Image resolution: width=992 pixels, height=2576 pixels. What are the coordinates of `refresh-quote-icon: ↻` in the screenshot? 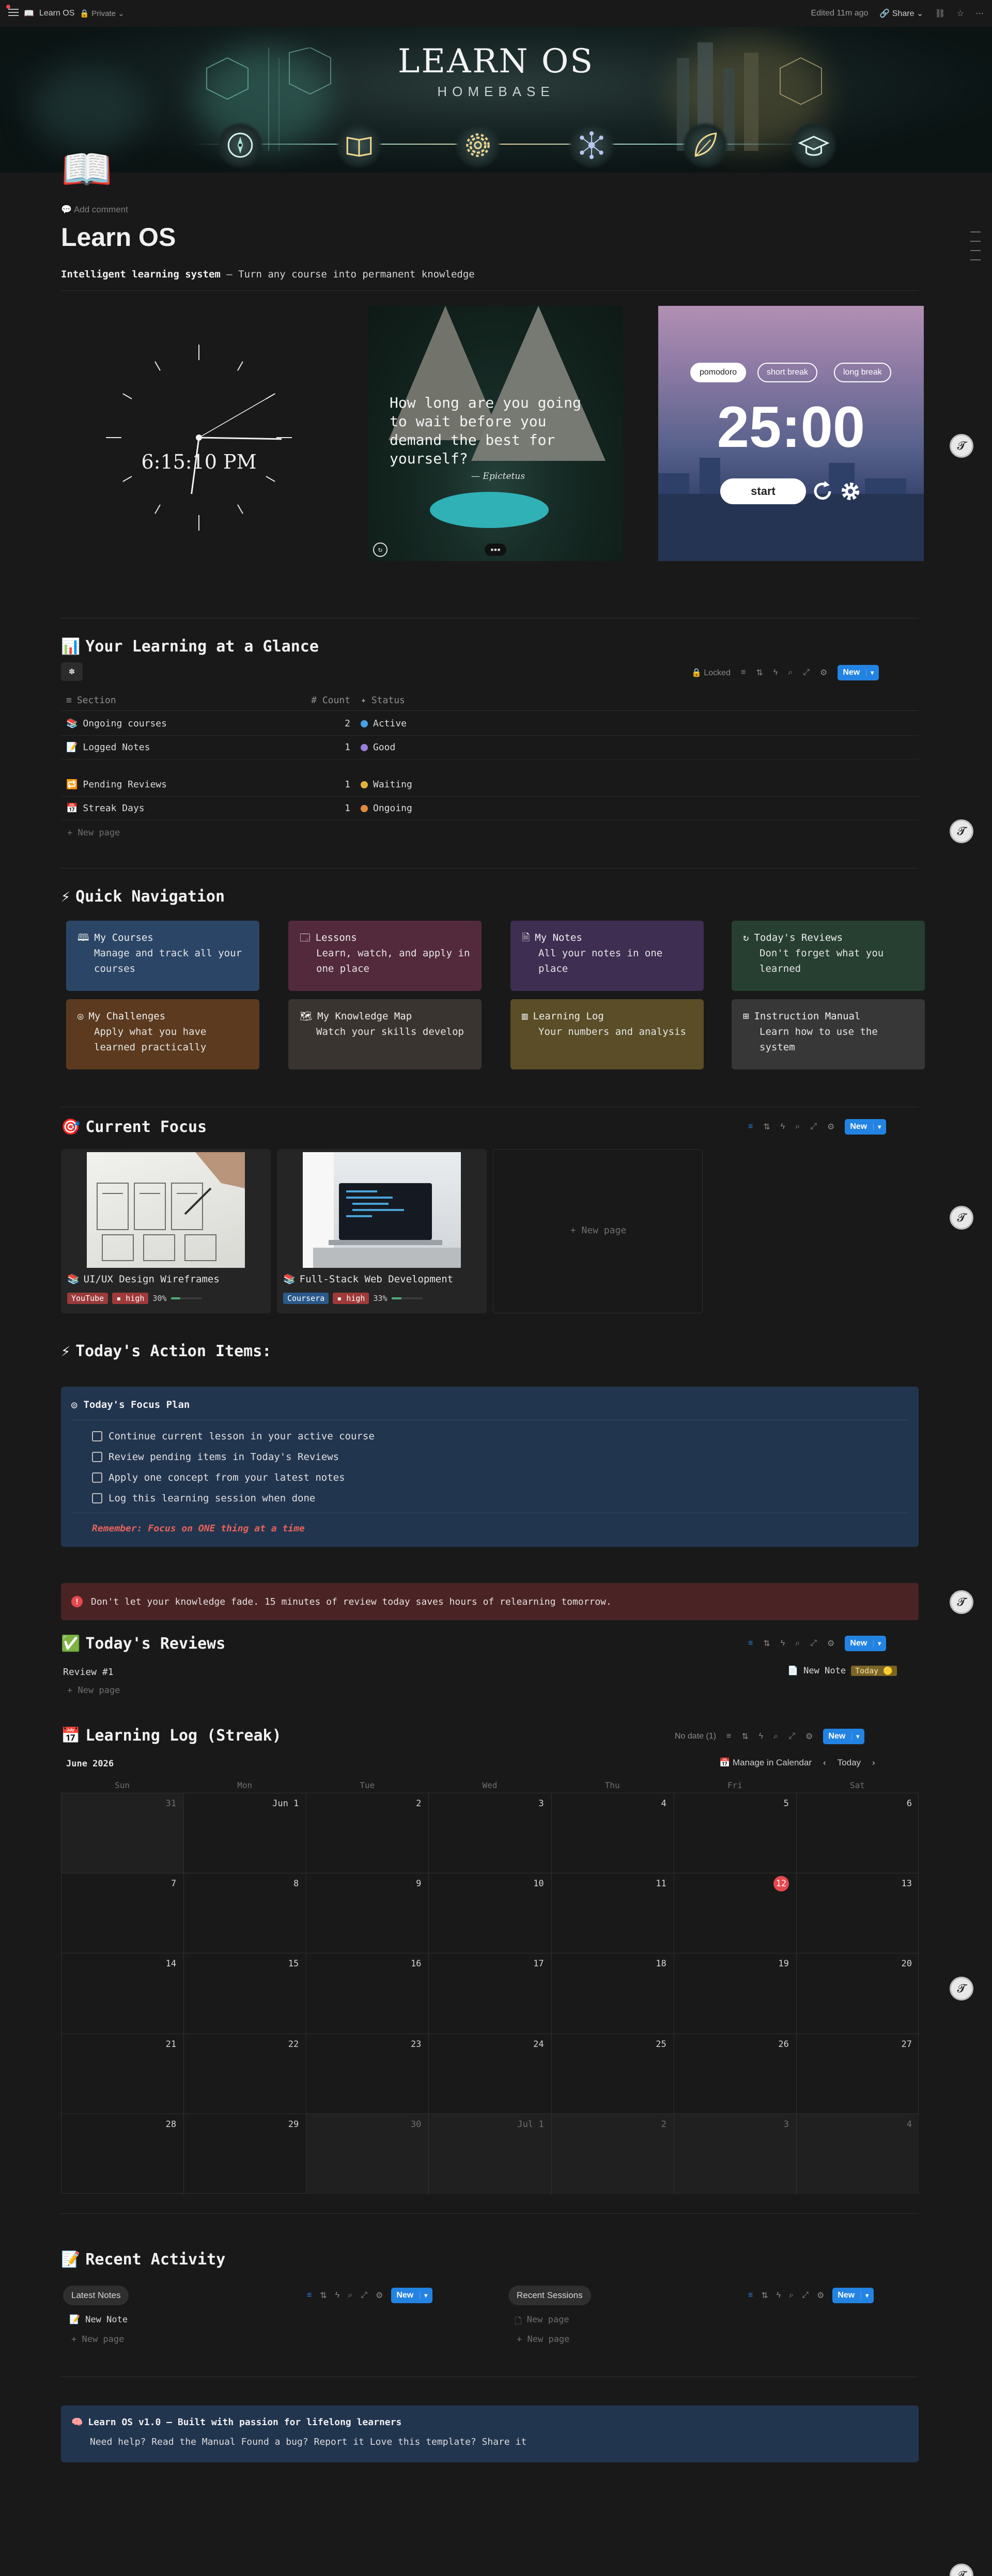 It's located at (381, 549).